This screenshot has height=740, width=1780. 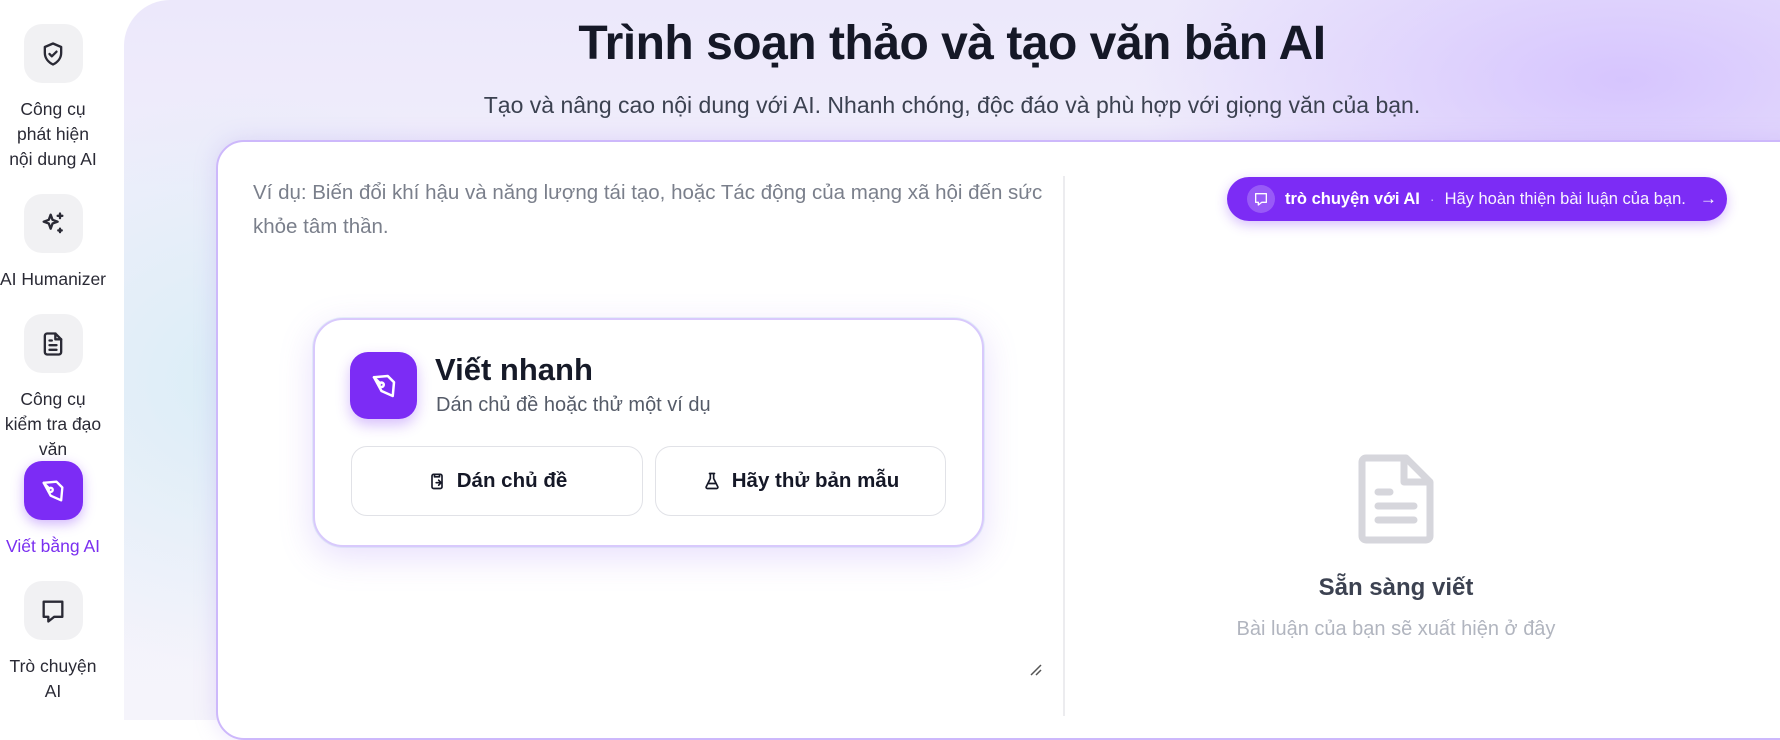 I want to click on sparkle-icon, so click(x=53, y=223).